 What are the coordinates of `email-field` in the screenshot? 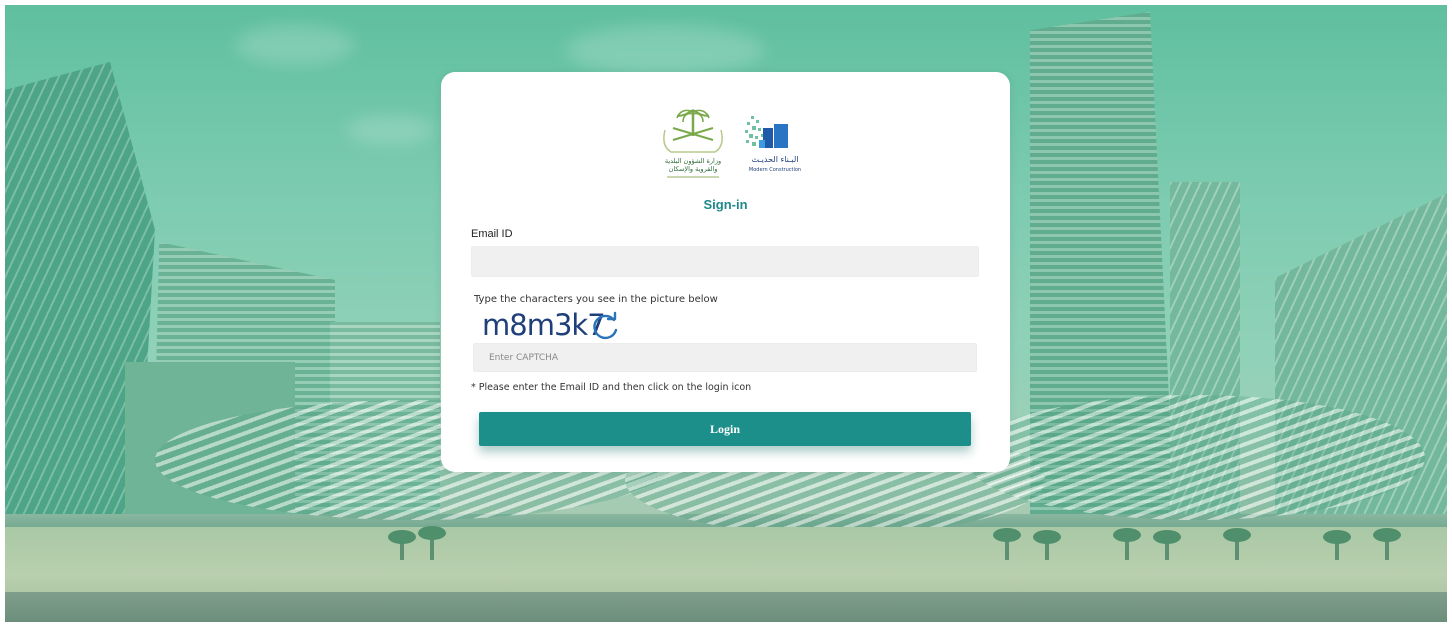 It's located at (725, 261).